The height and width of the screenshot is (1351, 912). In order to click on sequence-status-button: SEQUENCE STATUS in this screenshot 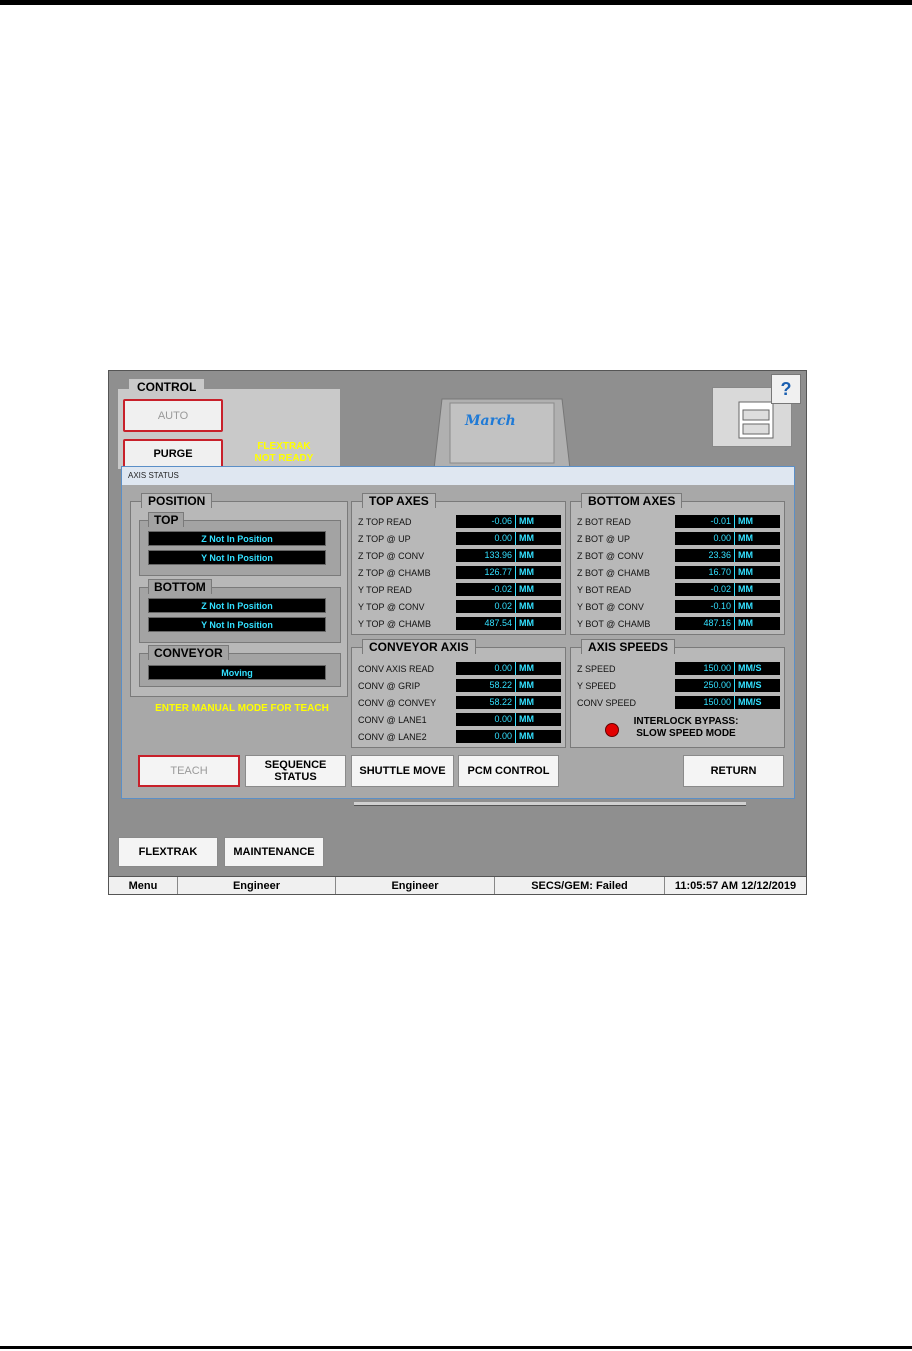, I will do `click(295, 771)`.